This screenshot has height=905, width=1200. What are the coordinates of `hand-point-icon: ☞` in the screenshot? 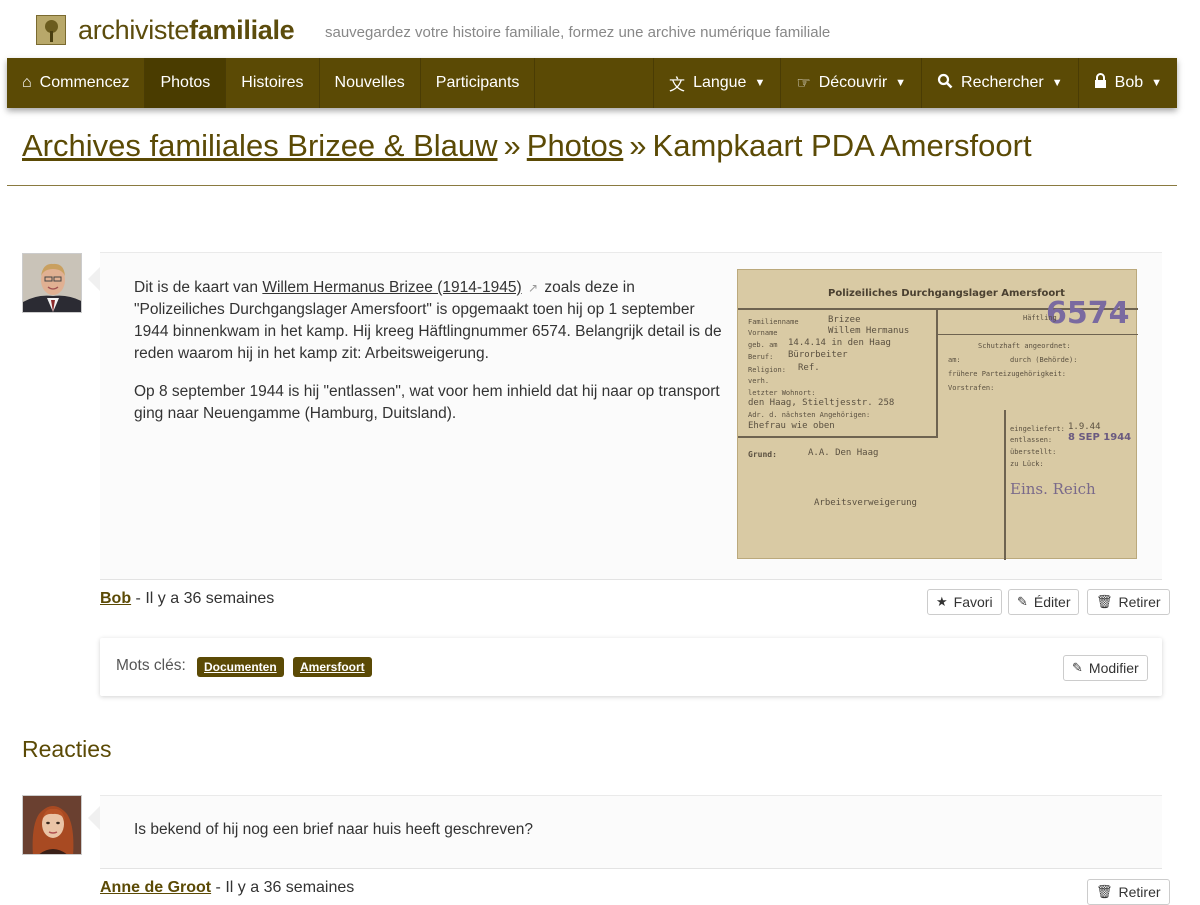 It's located at (803, 83).